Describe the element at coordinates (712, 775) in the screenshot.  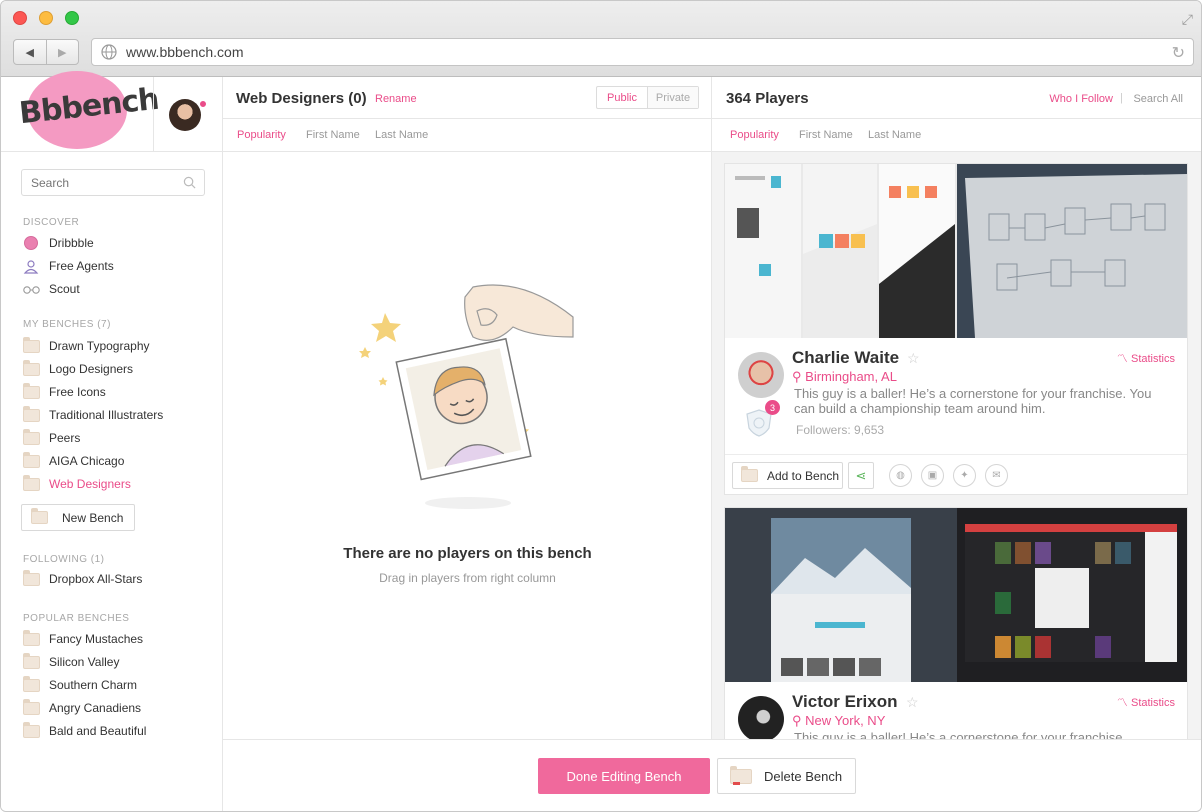
I see `bench-edit-footer: Done Editing Bench Delete Bench` at that location.